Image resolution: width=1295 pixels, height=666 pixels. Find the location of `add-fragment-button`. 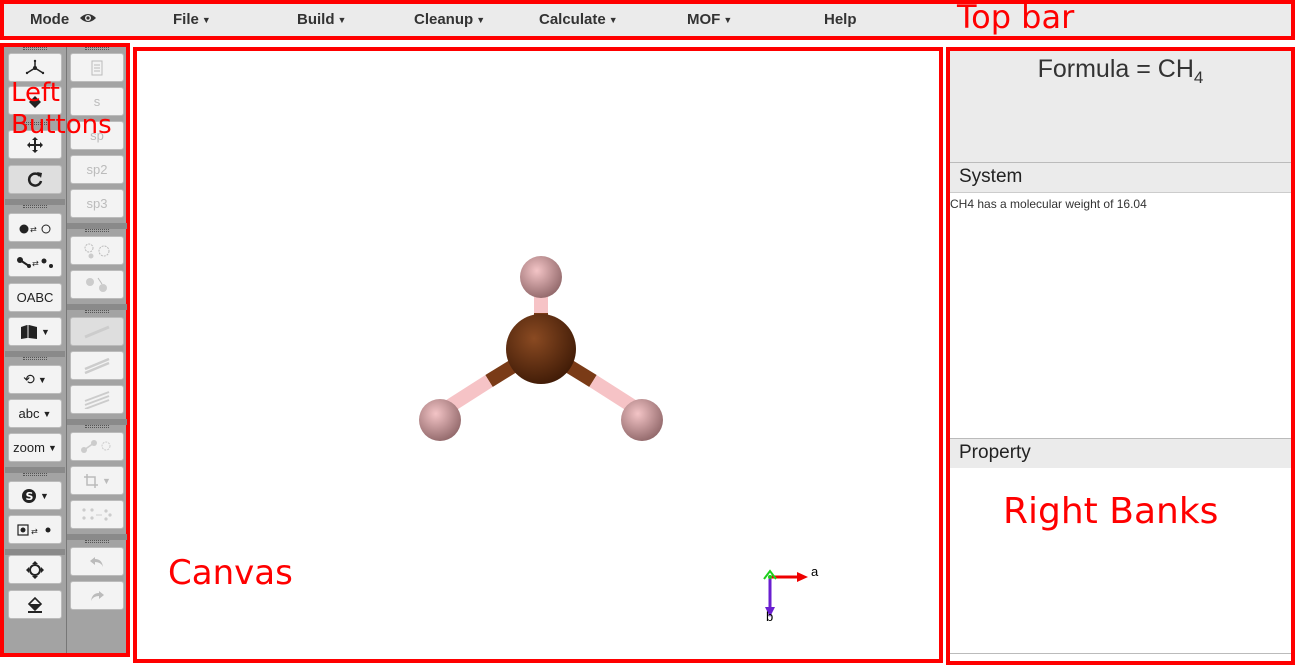

add-fragment-button is located at coordinates (97, 250).